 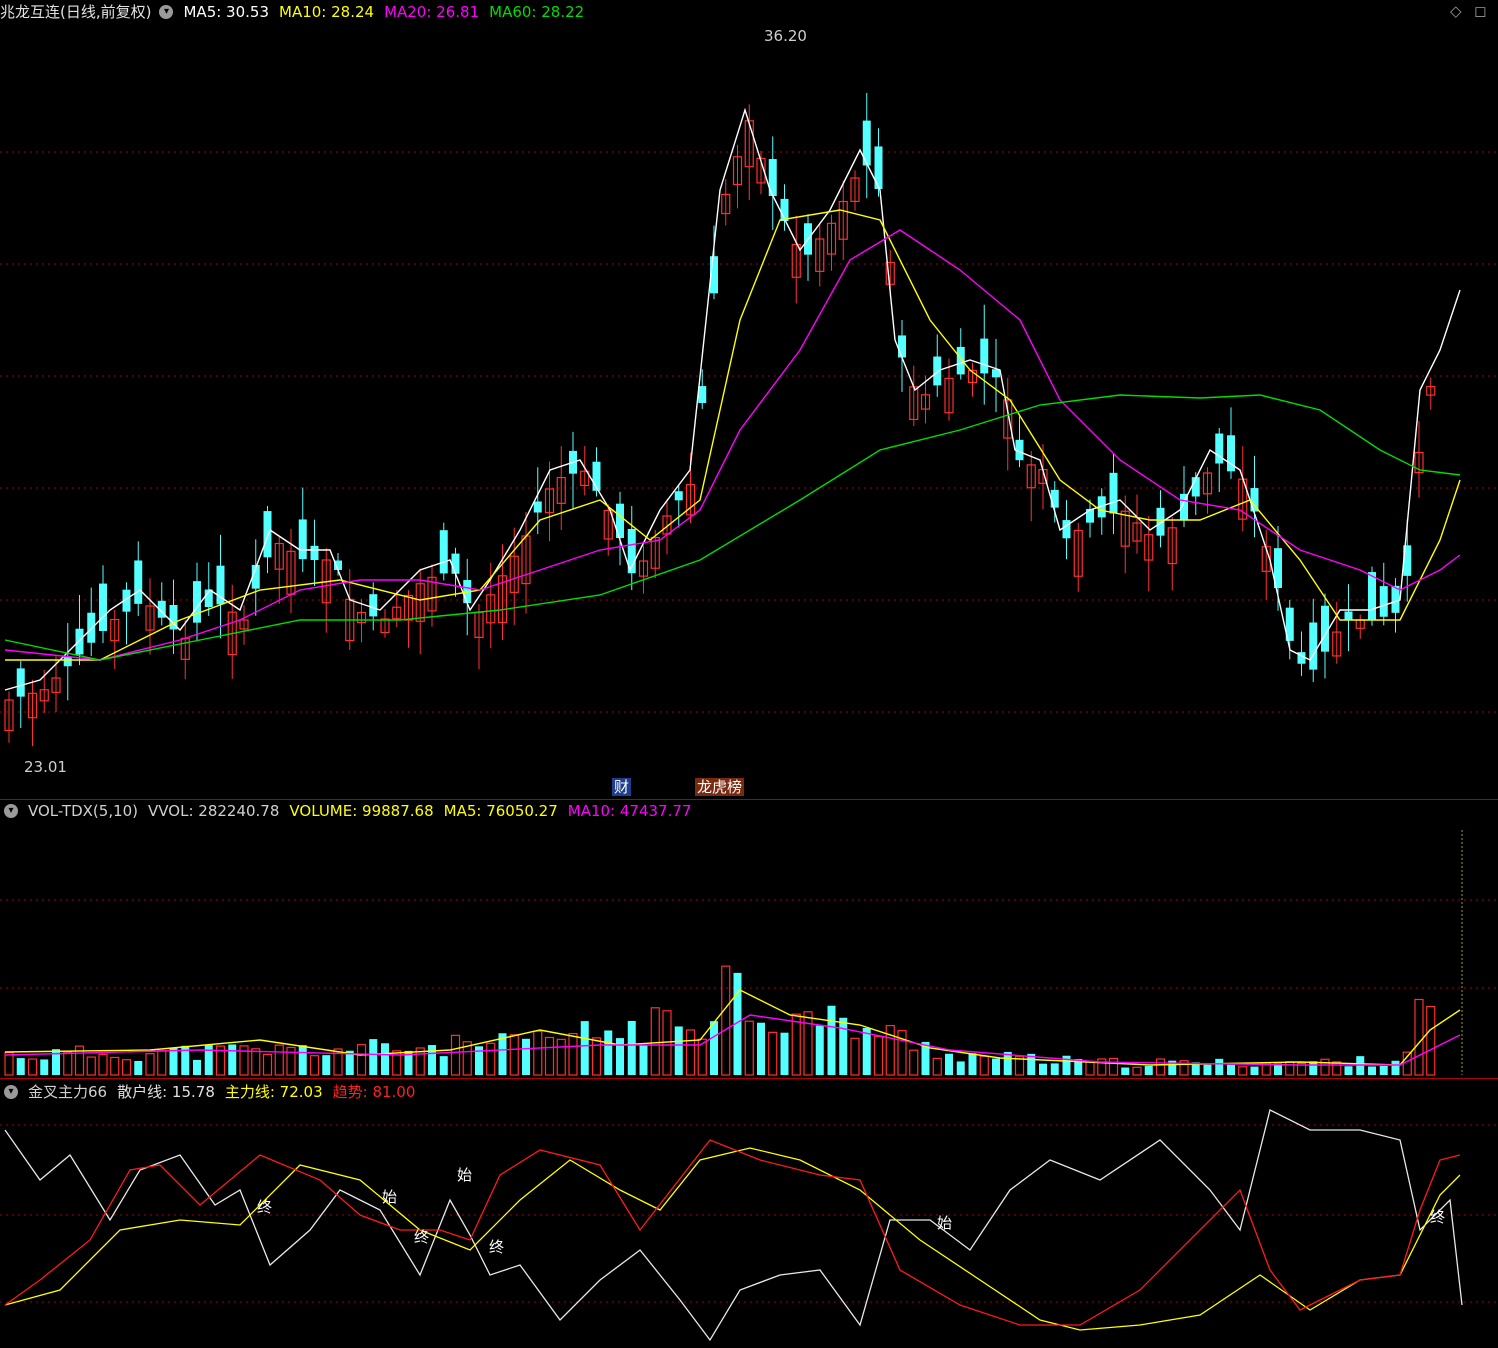 I want to click on finance-tag: 财, so click(x=622, y=787).